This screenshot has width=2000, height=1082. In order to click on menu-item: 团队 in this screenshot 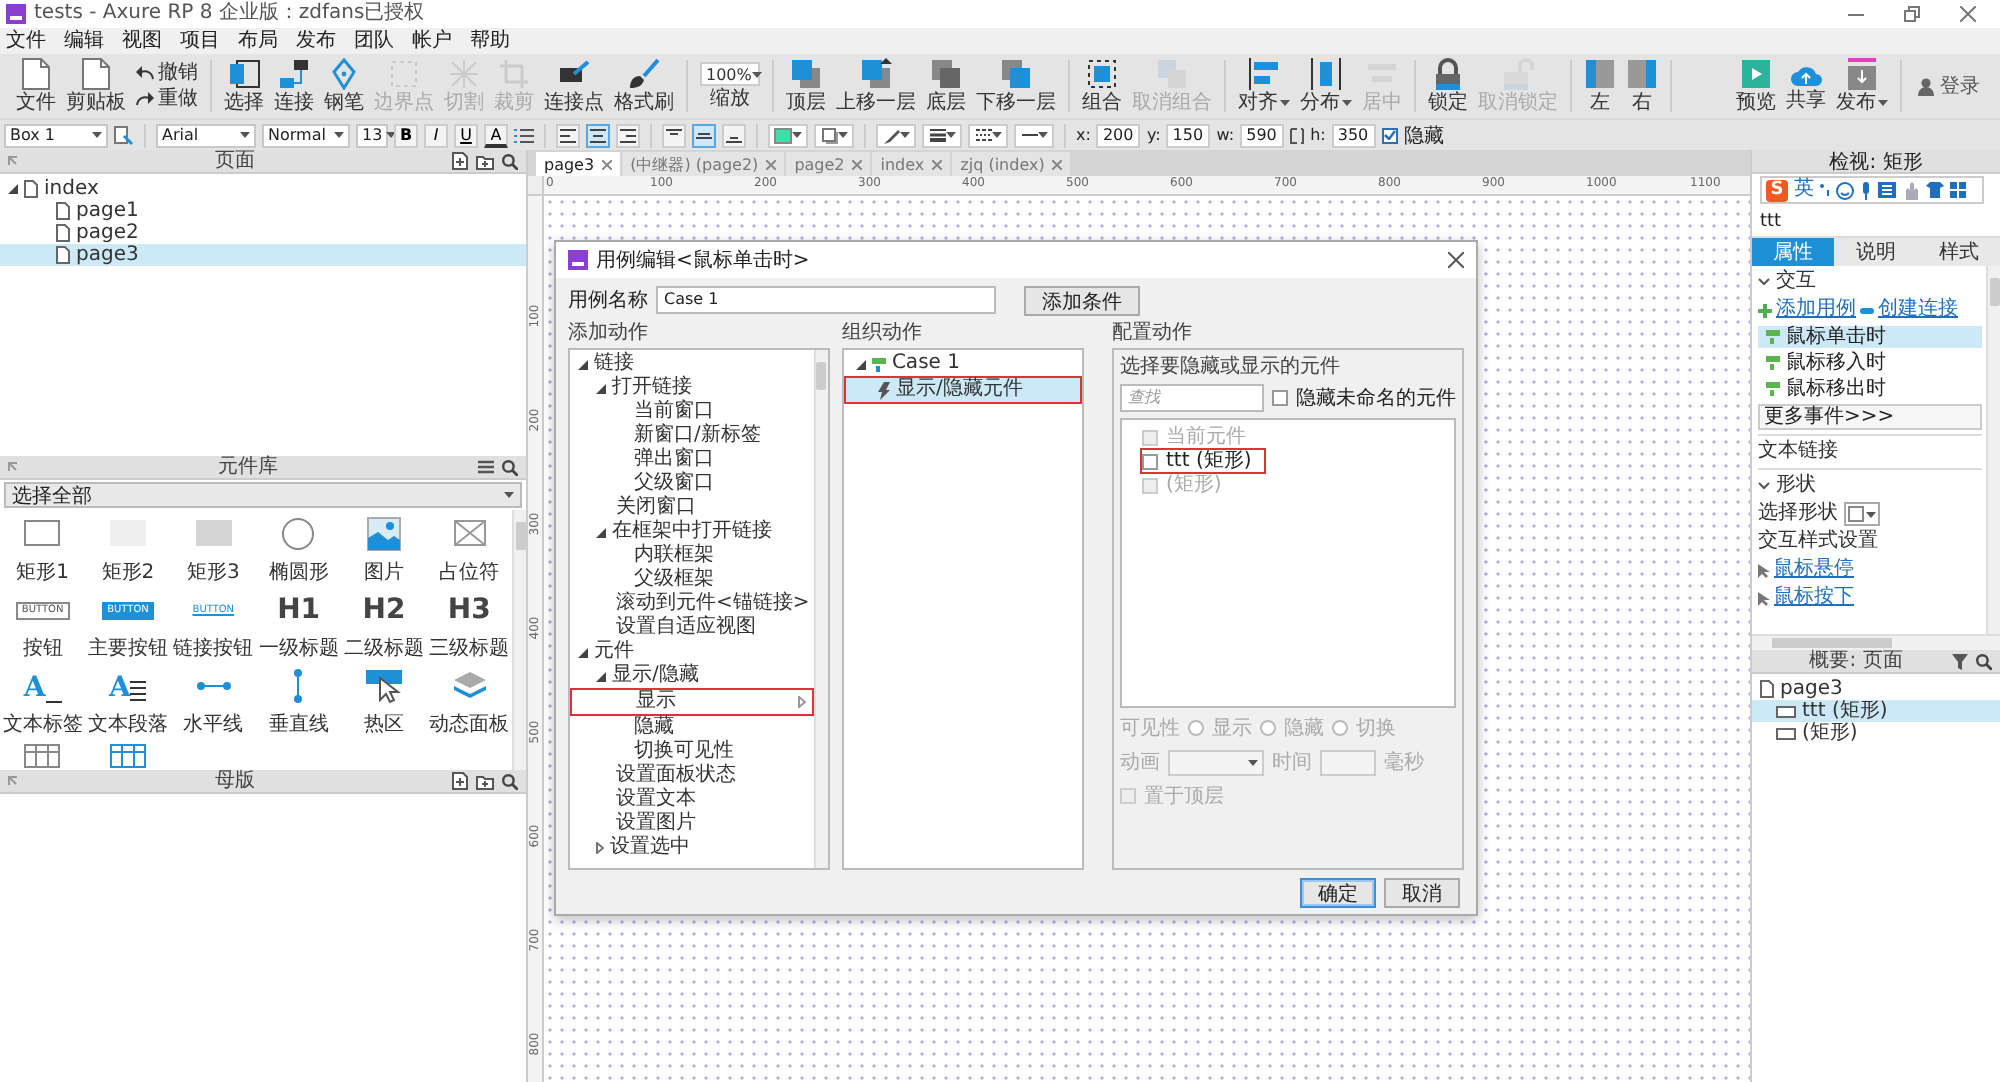, I will do `click(374, 41)`.